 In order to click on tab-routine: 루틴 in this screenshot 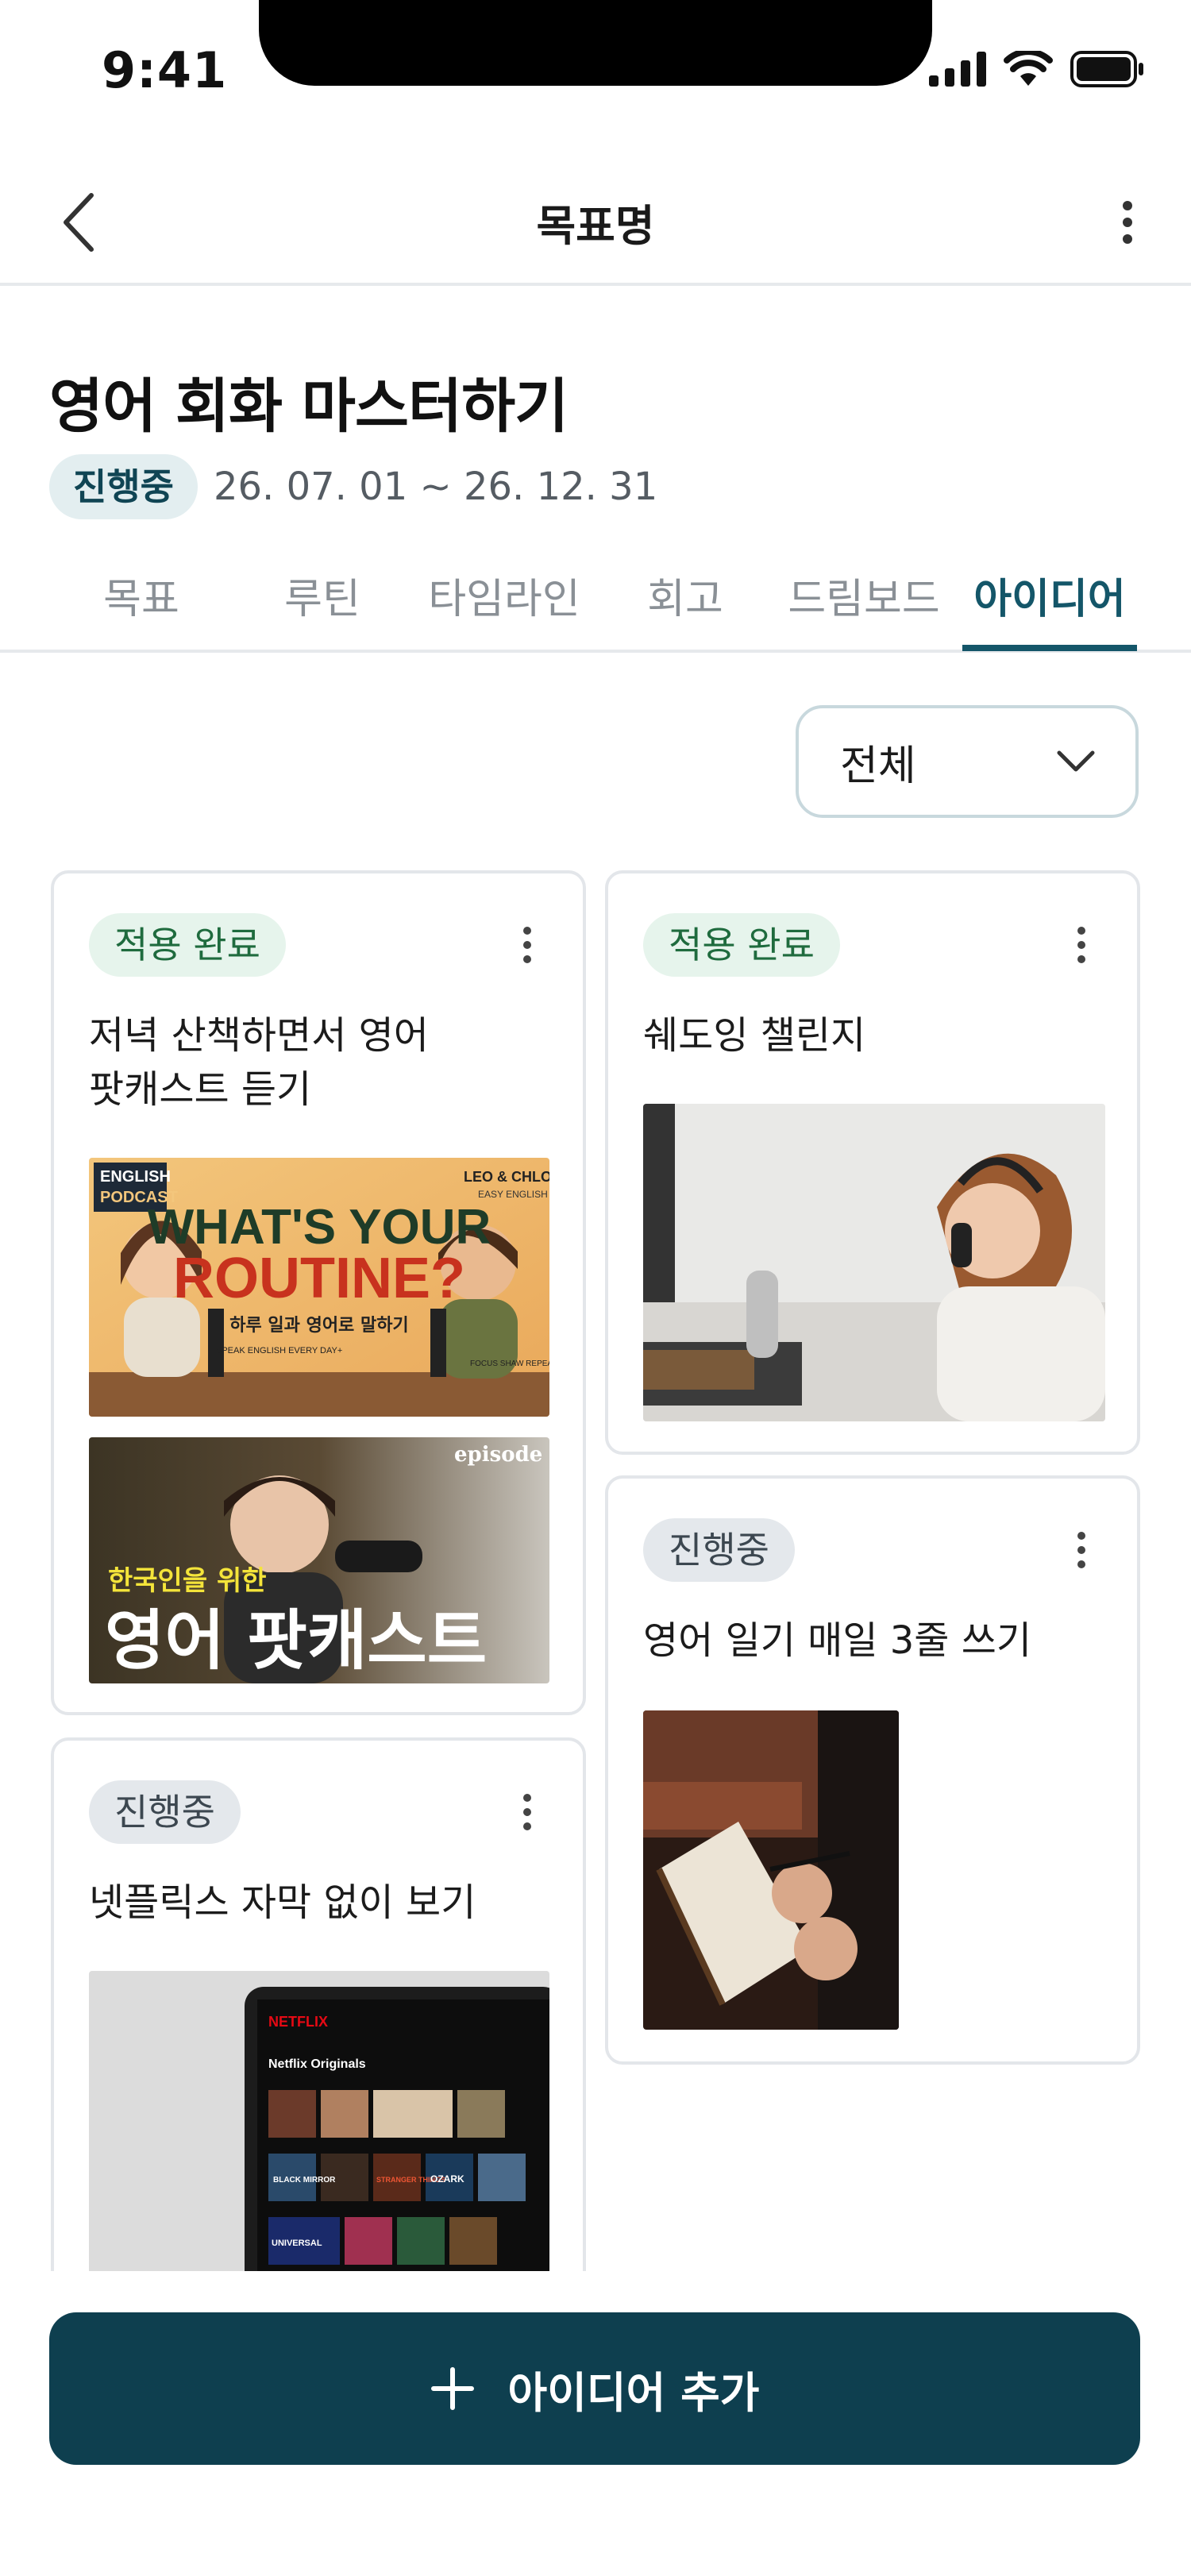, I will do `click(322, 607)`.